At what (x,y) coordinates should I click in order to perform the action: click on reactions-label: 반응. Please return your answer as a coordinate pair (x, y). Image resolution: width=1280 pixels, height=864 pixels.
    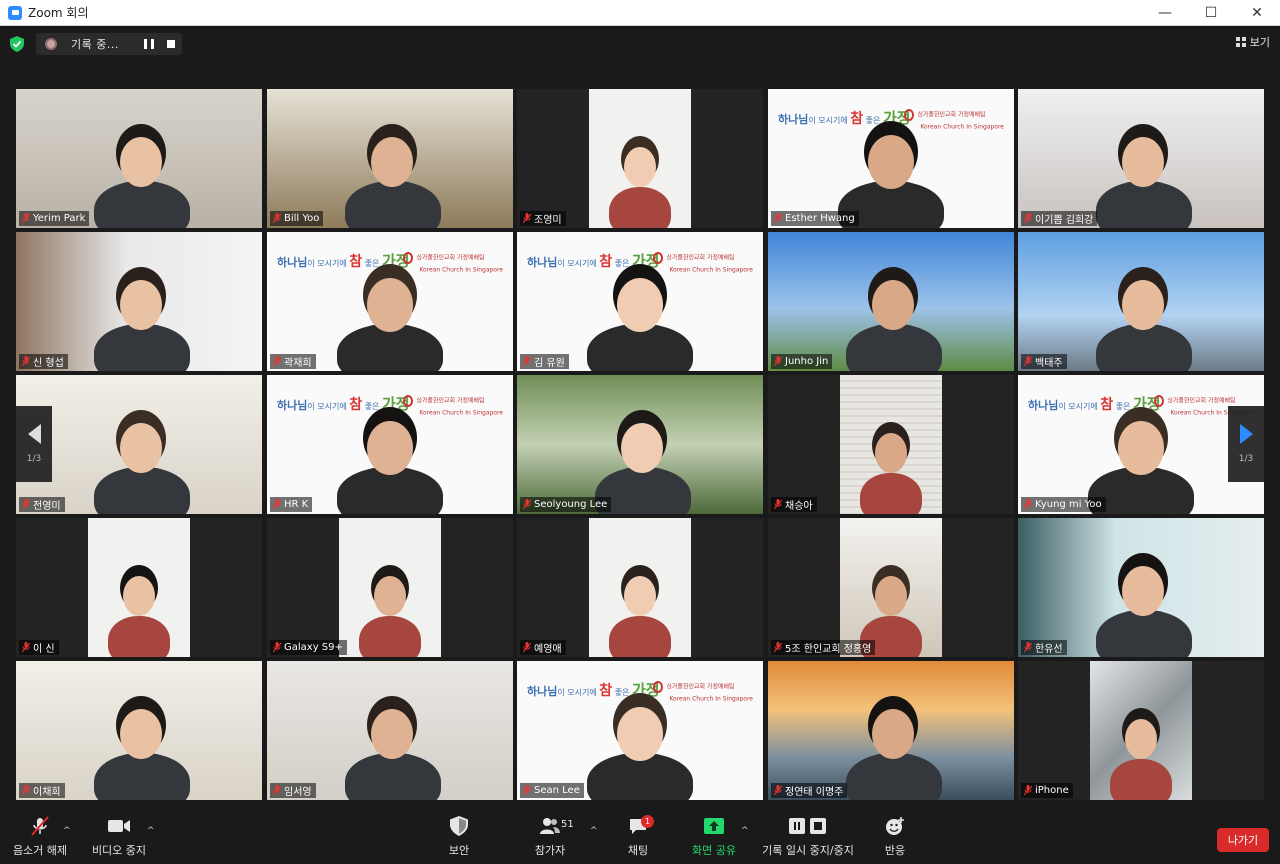
    Looking at the image, I should click on (895, 850).